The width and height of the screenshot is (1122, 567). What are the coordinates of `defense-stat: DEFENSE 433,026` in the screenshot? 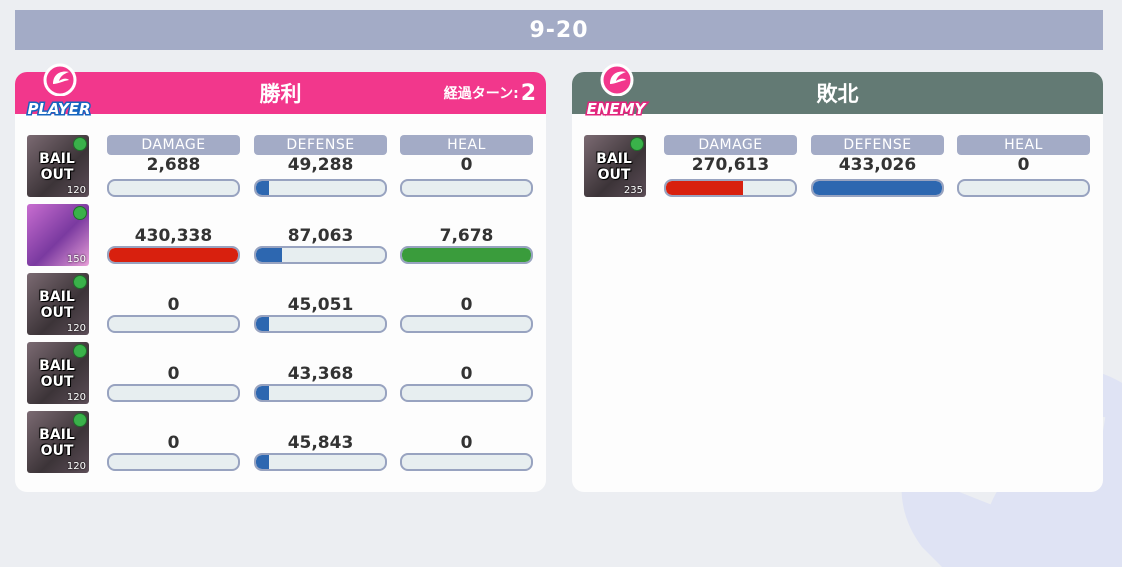 It's located at (877, 166).